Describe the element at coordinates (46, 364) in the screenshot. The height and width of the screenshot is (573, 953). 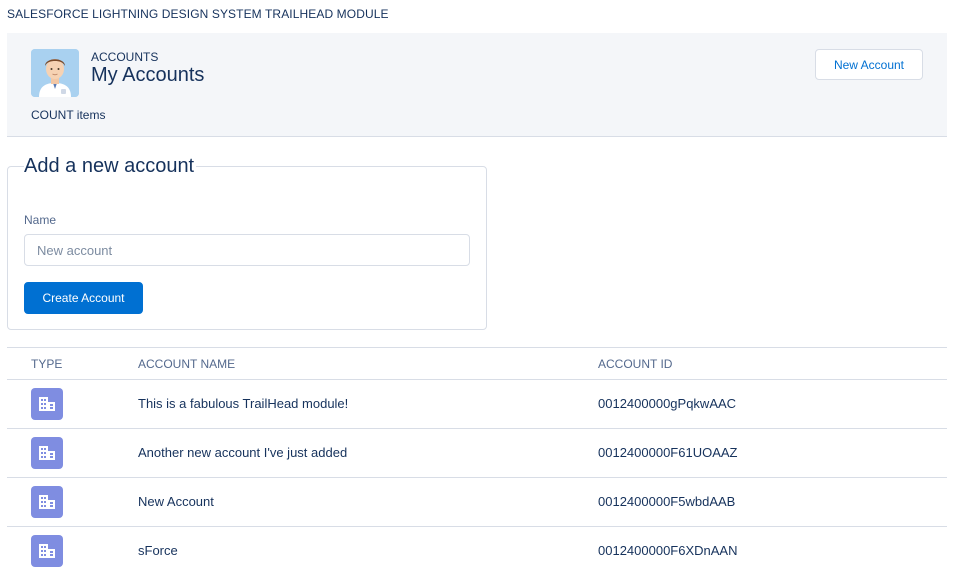
I see `column-header-type: TYPE` at that location.